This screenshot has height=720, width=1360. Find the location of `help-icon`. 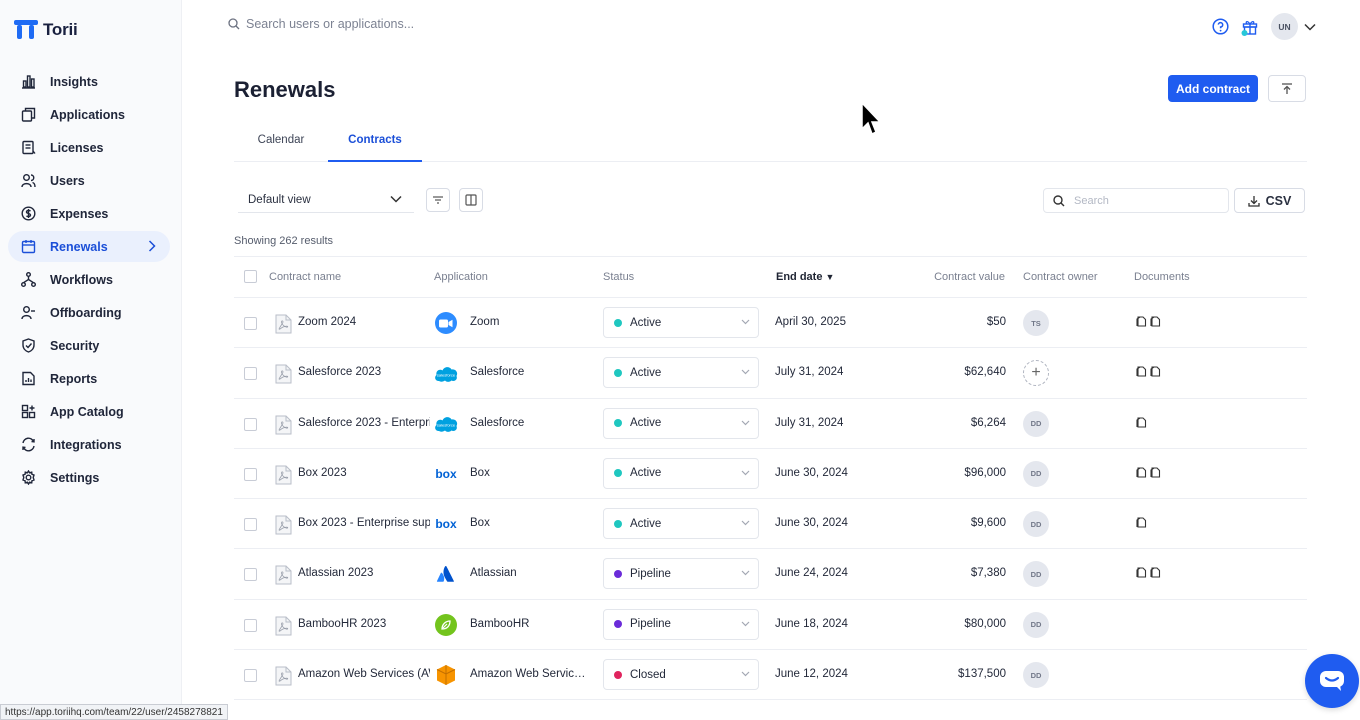

help-icon is located at coordinates (1220, 26).